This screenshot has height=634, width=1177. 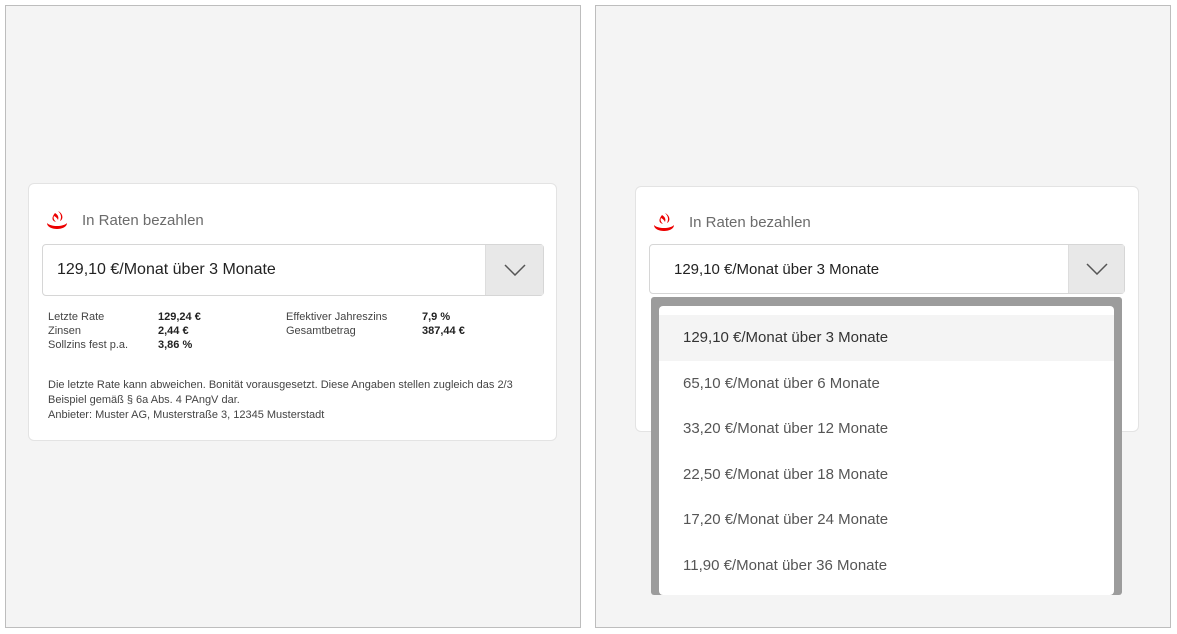 What do you see at coordinates (321, 331) in the screenshot?
I see `gesamtbetrag-label: Gesamtbetrag` at bounding box center [321, 331].